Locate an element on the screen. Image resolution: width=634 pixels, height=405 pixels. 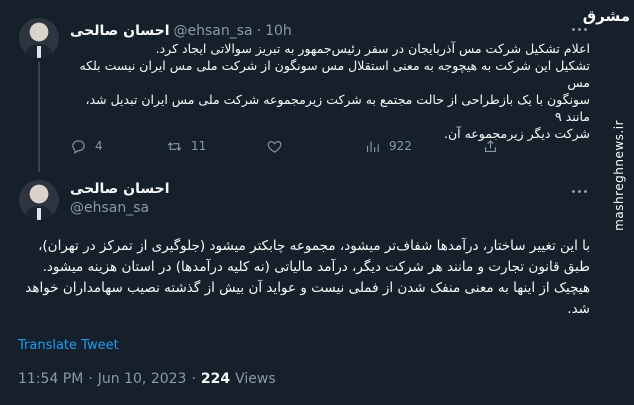
views-count: 224 is located at coordinates (215, 379).